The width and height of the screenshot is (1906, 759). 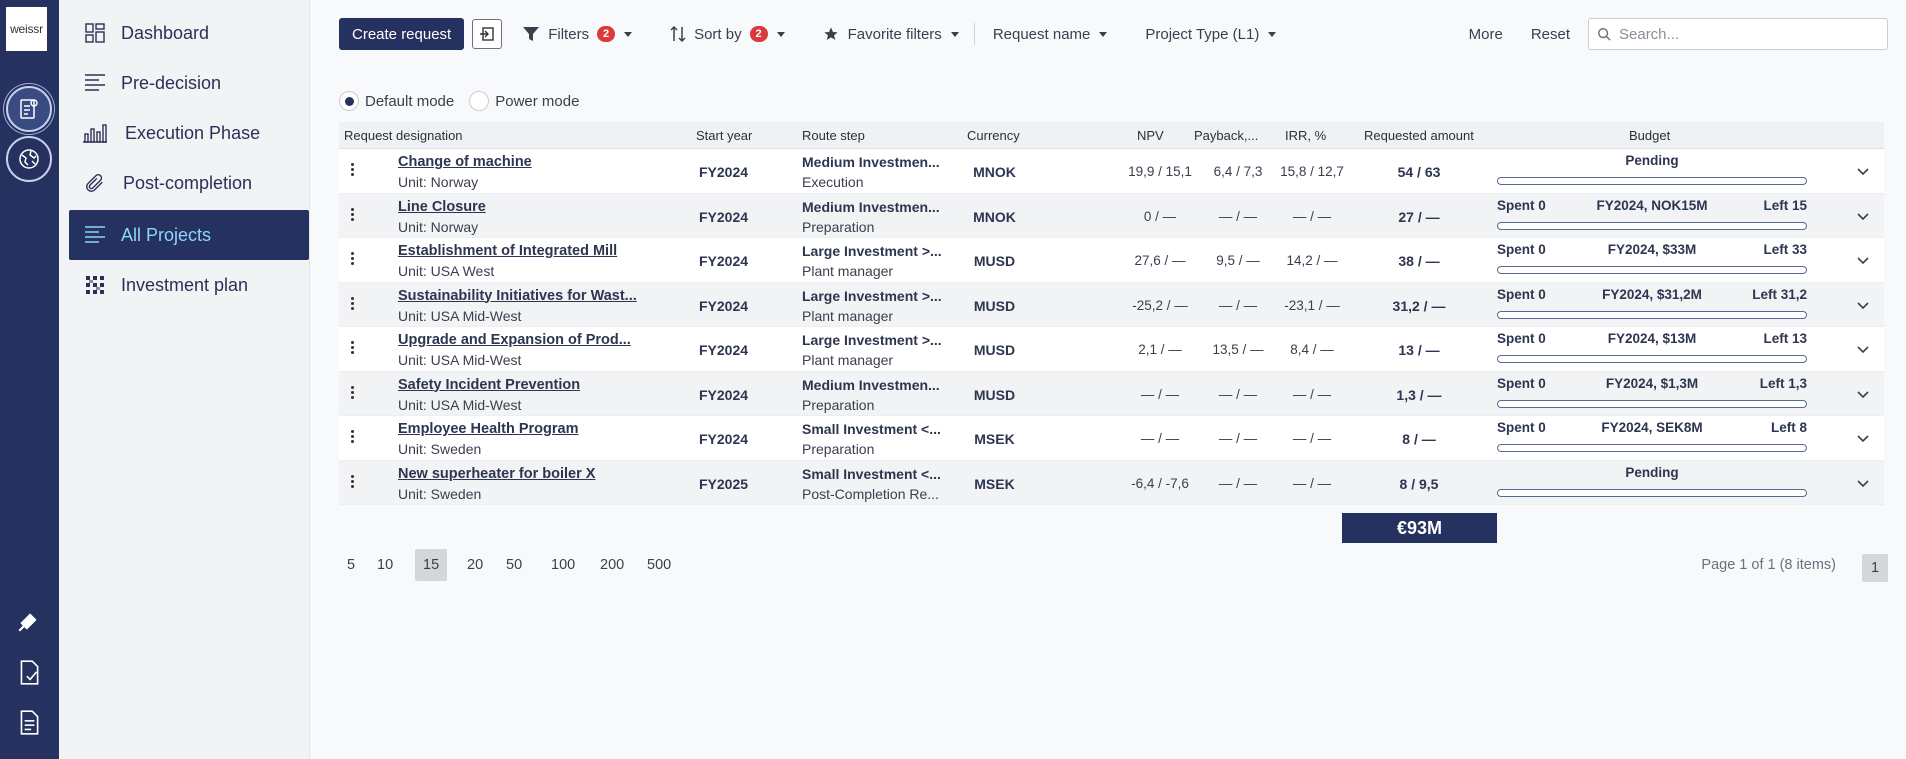 What do you see at coordinates (1486, 34) in the screenshot?
I see `more-button: More` at bounding box center [1486, 34].